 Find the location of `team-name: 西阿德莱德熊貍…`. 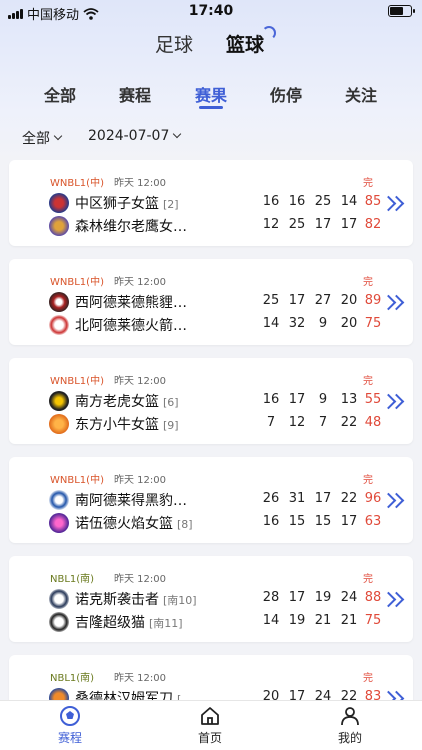

team-name: 西阿德莱德熊貍… is located at coordinates (131, 303).